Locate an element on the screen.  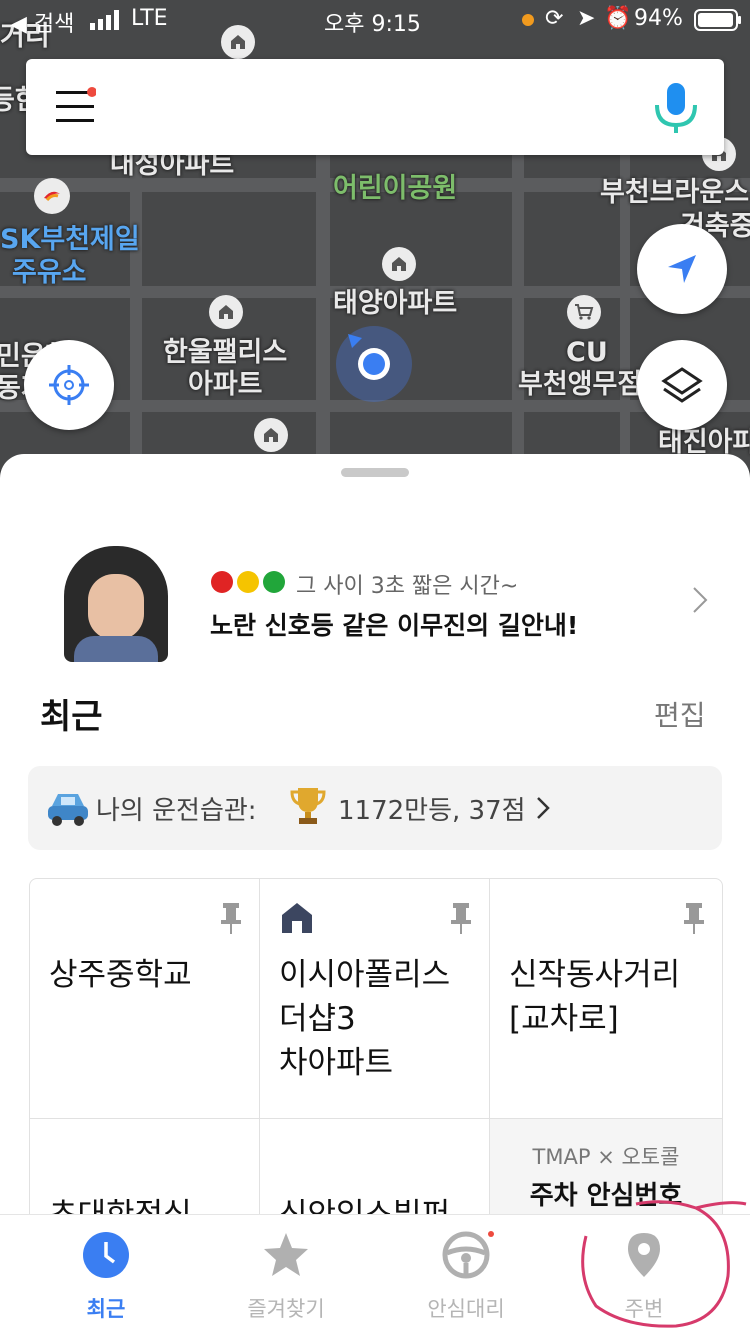
clock-time: 오후 9:15 is located at coordinates (372, 24).